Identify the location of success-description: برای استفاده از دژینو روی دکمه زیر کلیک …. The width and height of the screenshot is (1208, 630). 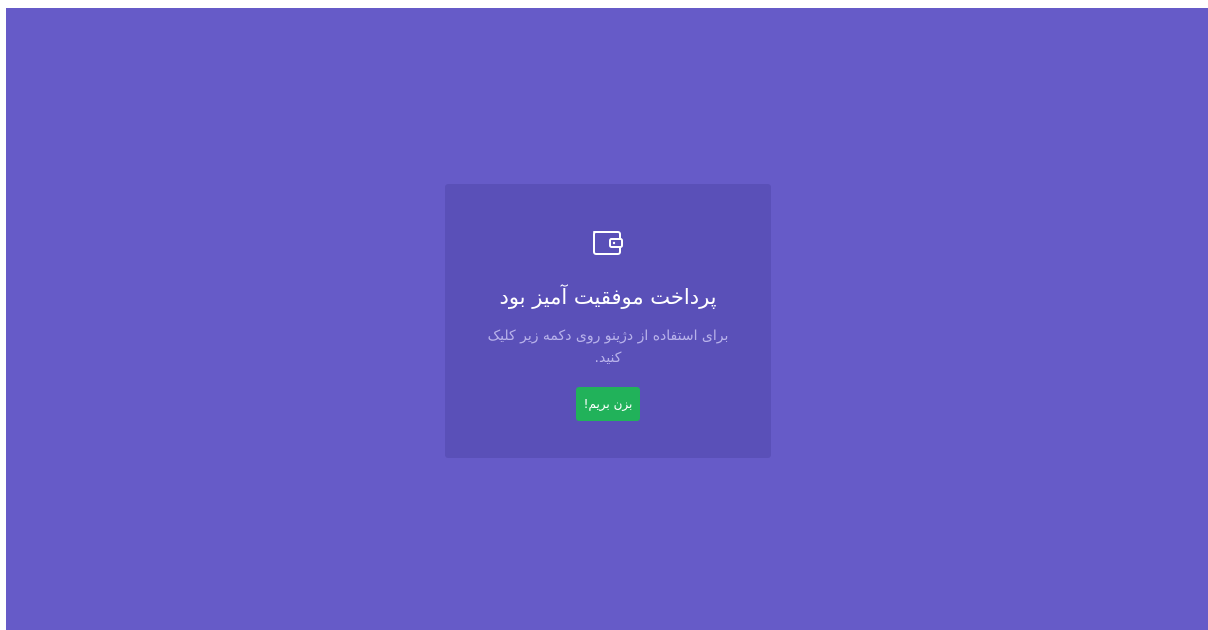
(608, 347).